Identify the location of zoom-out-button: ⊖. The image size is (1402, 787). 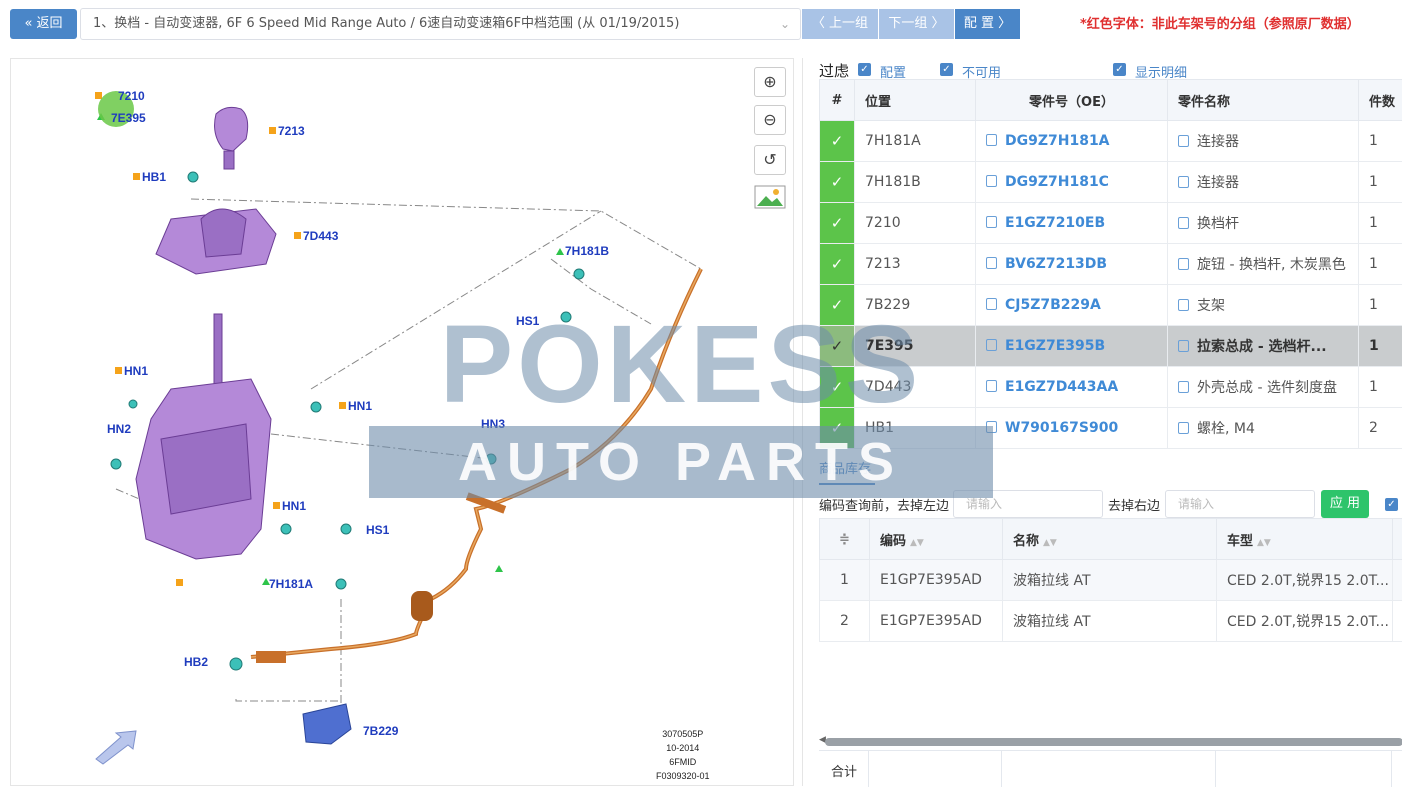
(770, 120).